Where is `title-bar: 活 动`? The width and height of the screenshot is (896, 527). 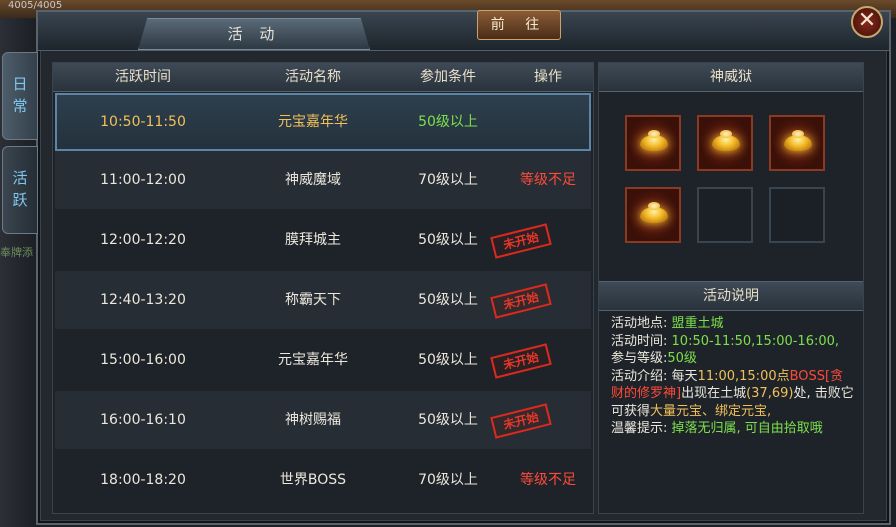 title-bar: 活 动 is located at coordinates (463, 31).